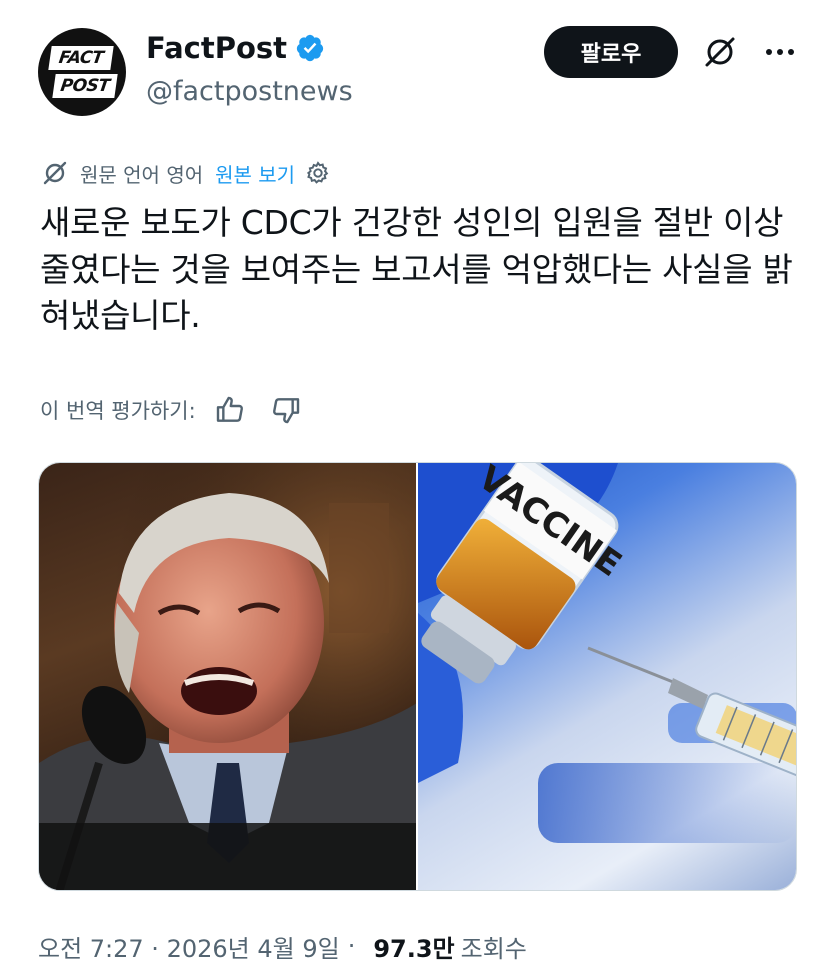  What do you see at coordinates (249, 91) in the screenshot?
I see `handle: @factpostnews` at bounding box center [249, 91].